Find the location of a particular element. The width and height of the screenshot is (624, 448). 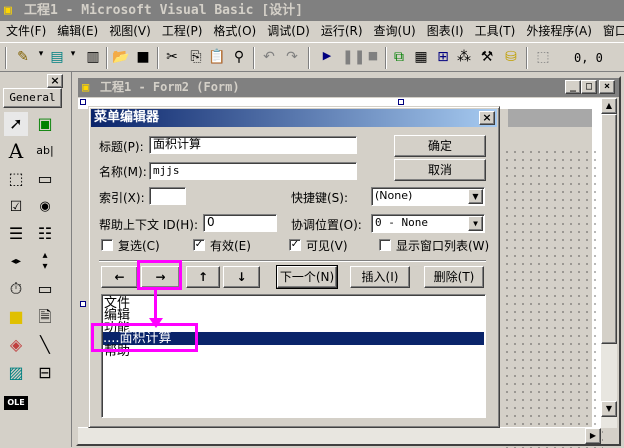

menu-run: 运行(R) is located at coordinates (342, 31).